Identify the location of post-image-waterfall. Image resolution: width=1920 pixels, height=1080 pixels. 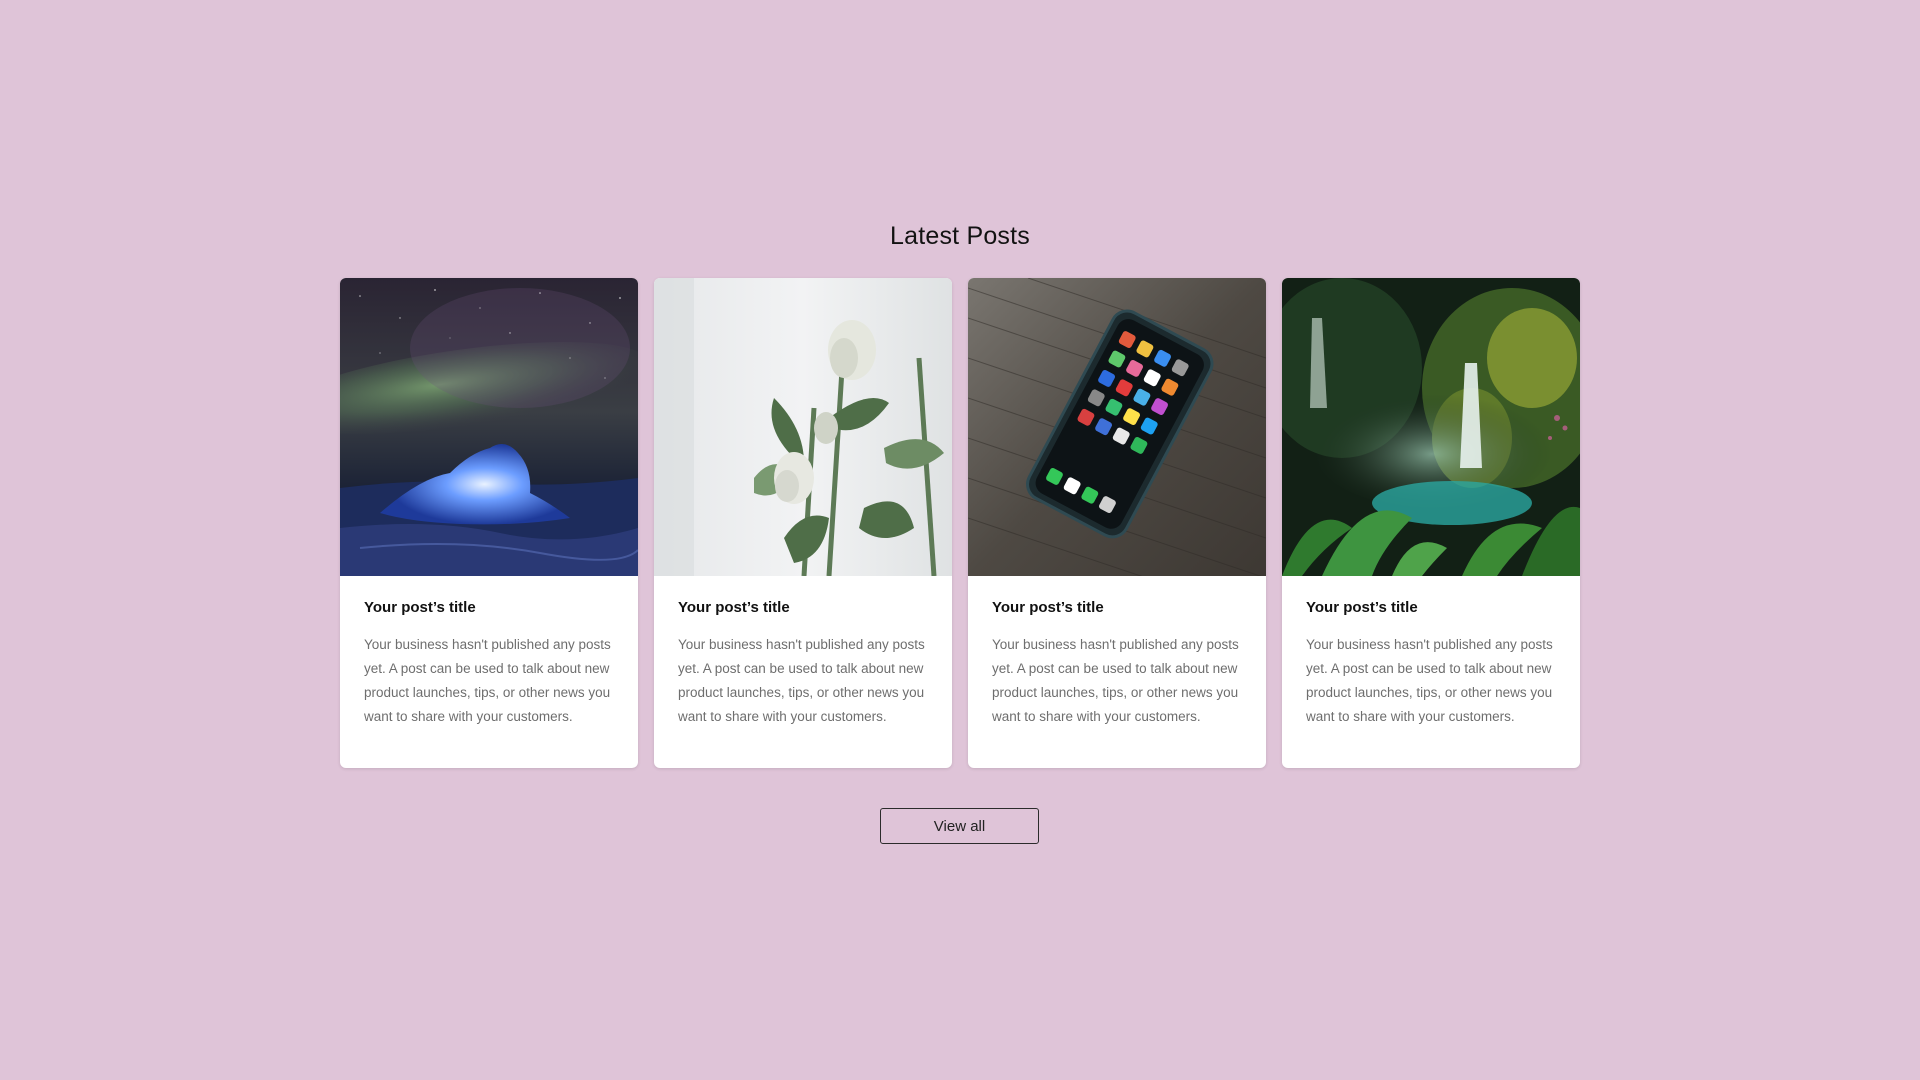
(1431, 427).